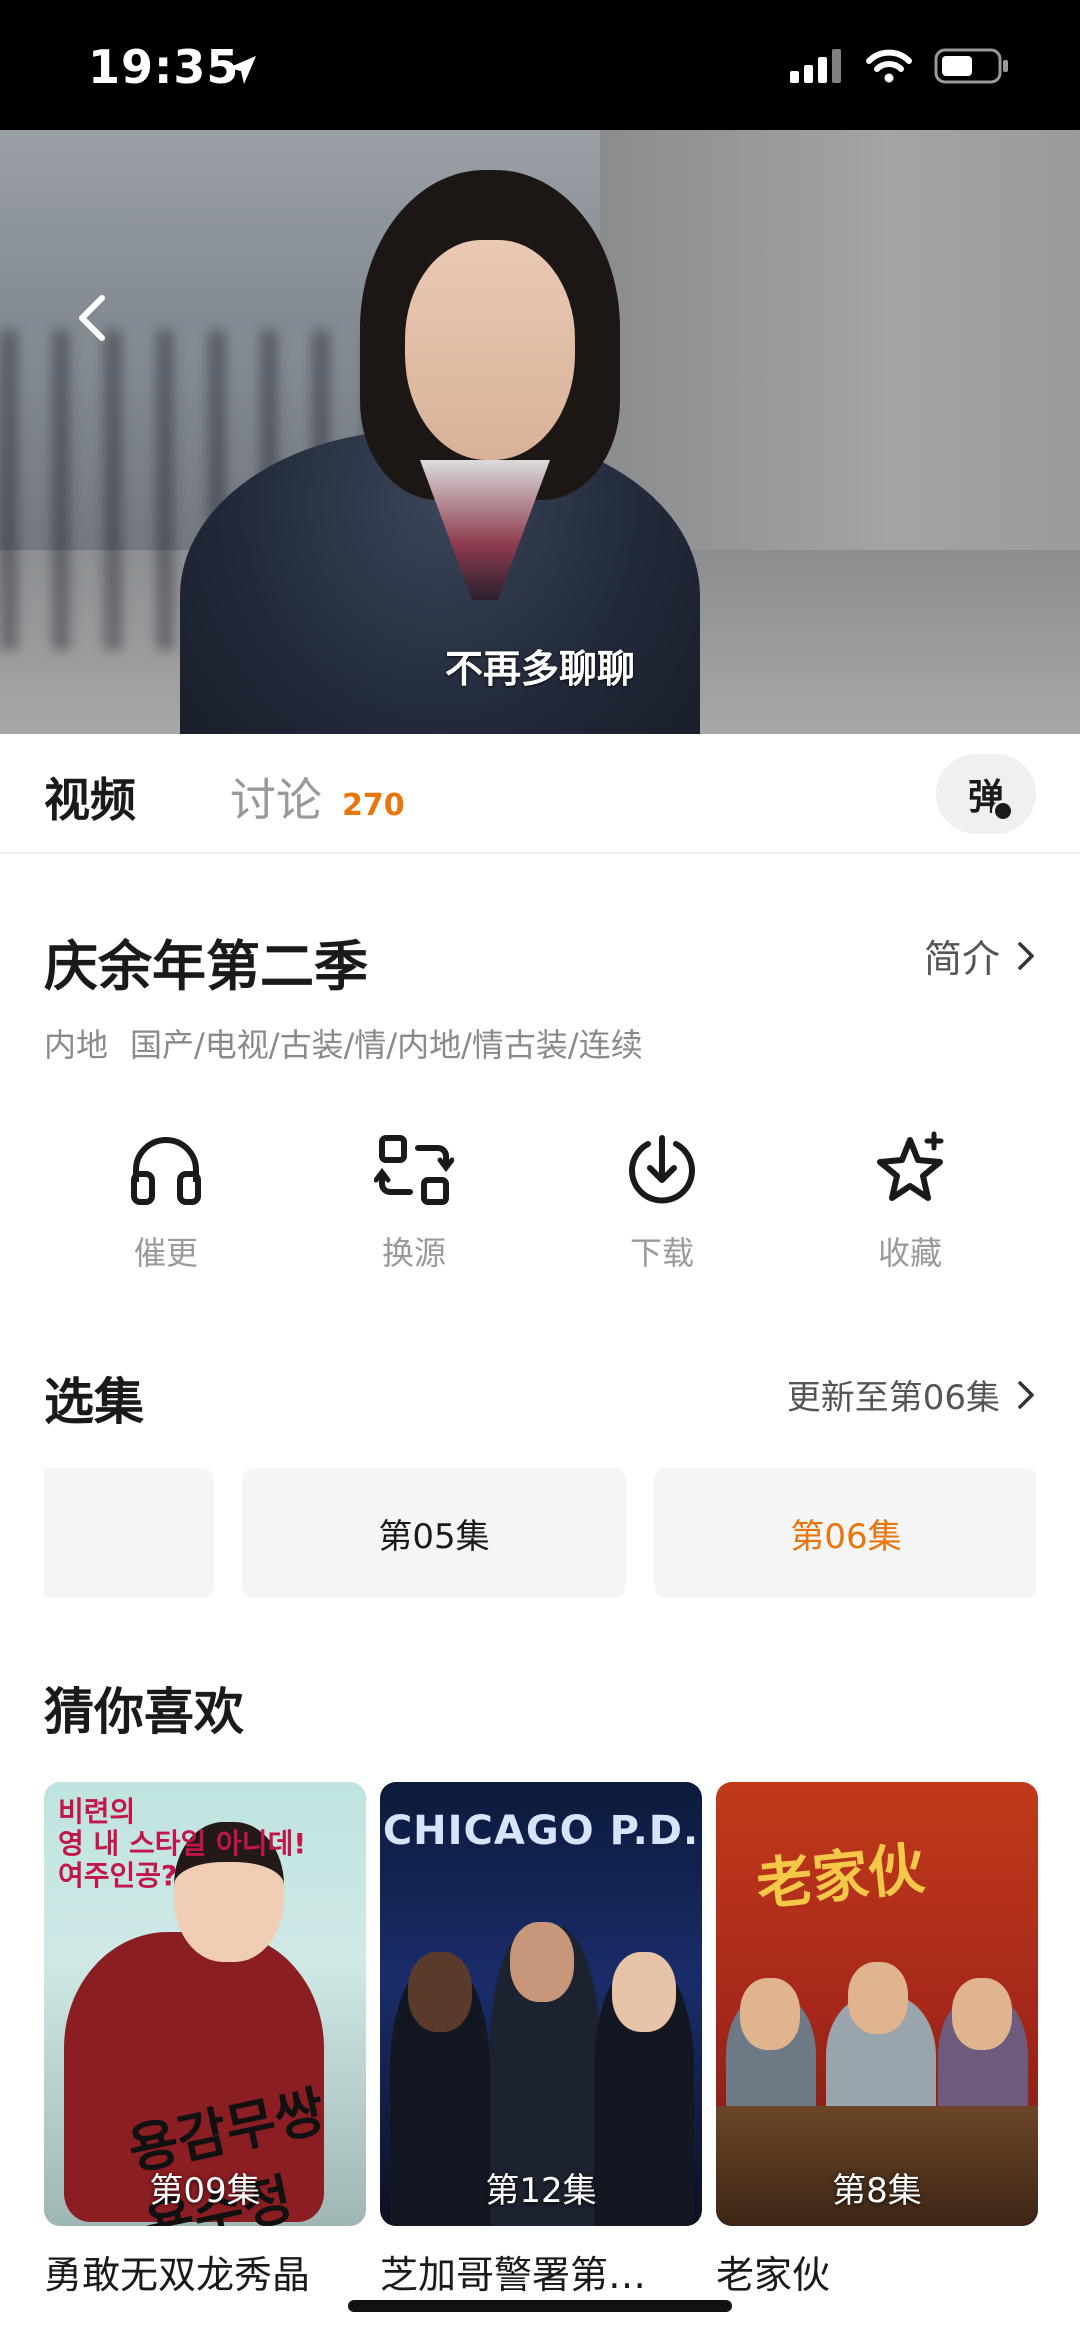 The image size is (1080, 2337). Describe the element at coordinates (539, 669) in the screenshot. I see `video-subtitle: 不再多聊聊` at that location.